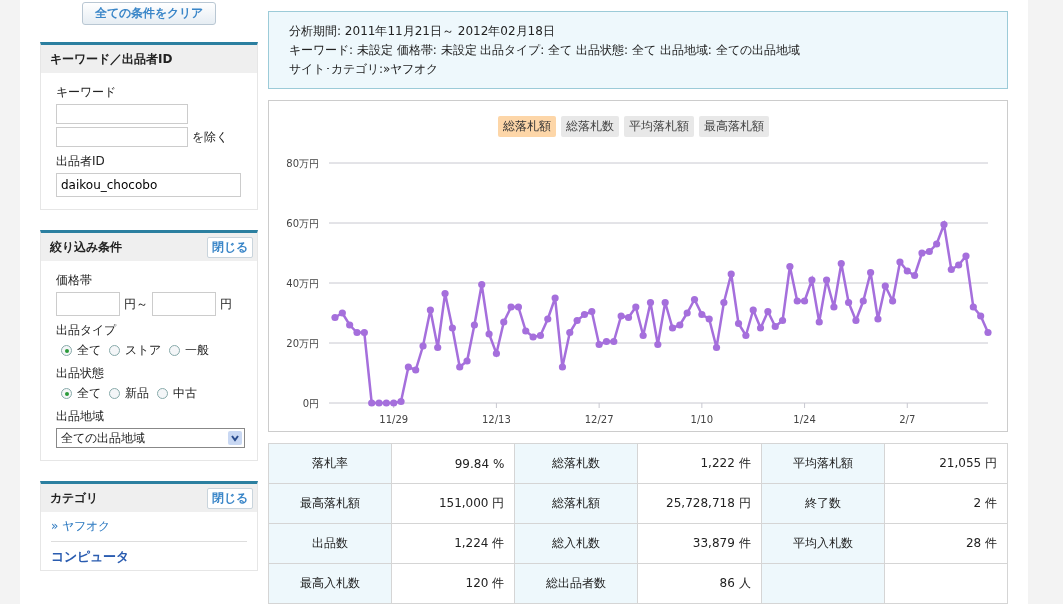 This screenshot has width=1063, height=604. I want to click on radio-option: 一般, so click(189, 350).